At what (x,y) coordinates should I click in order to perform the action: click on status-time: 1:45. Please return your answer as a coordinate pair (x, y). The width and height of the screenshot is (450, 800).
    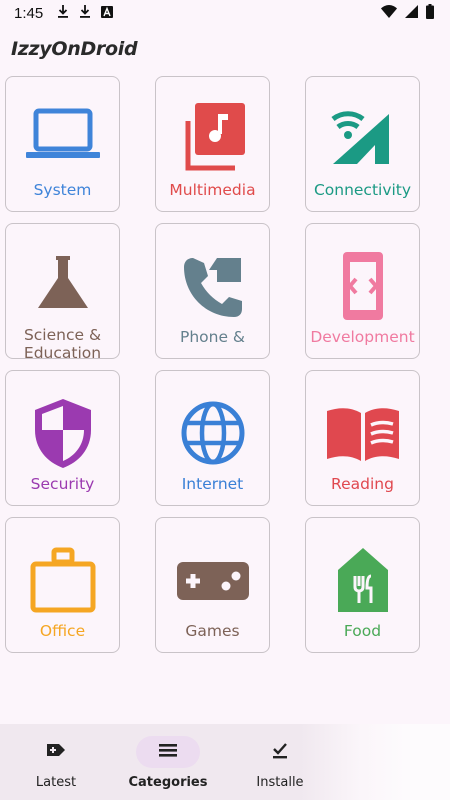
    Looking at the image, I should click on (29, 13).